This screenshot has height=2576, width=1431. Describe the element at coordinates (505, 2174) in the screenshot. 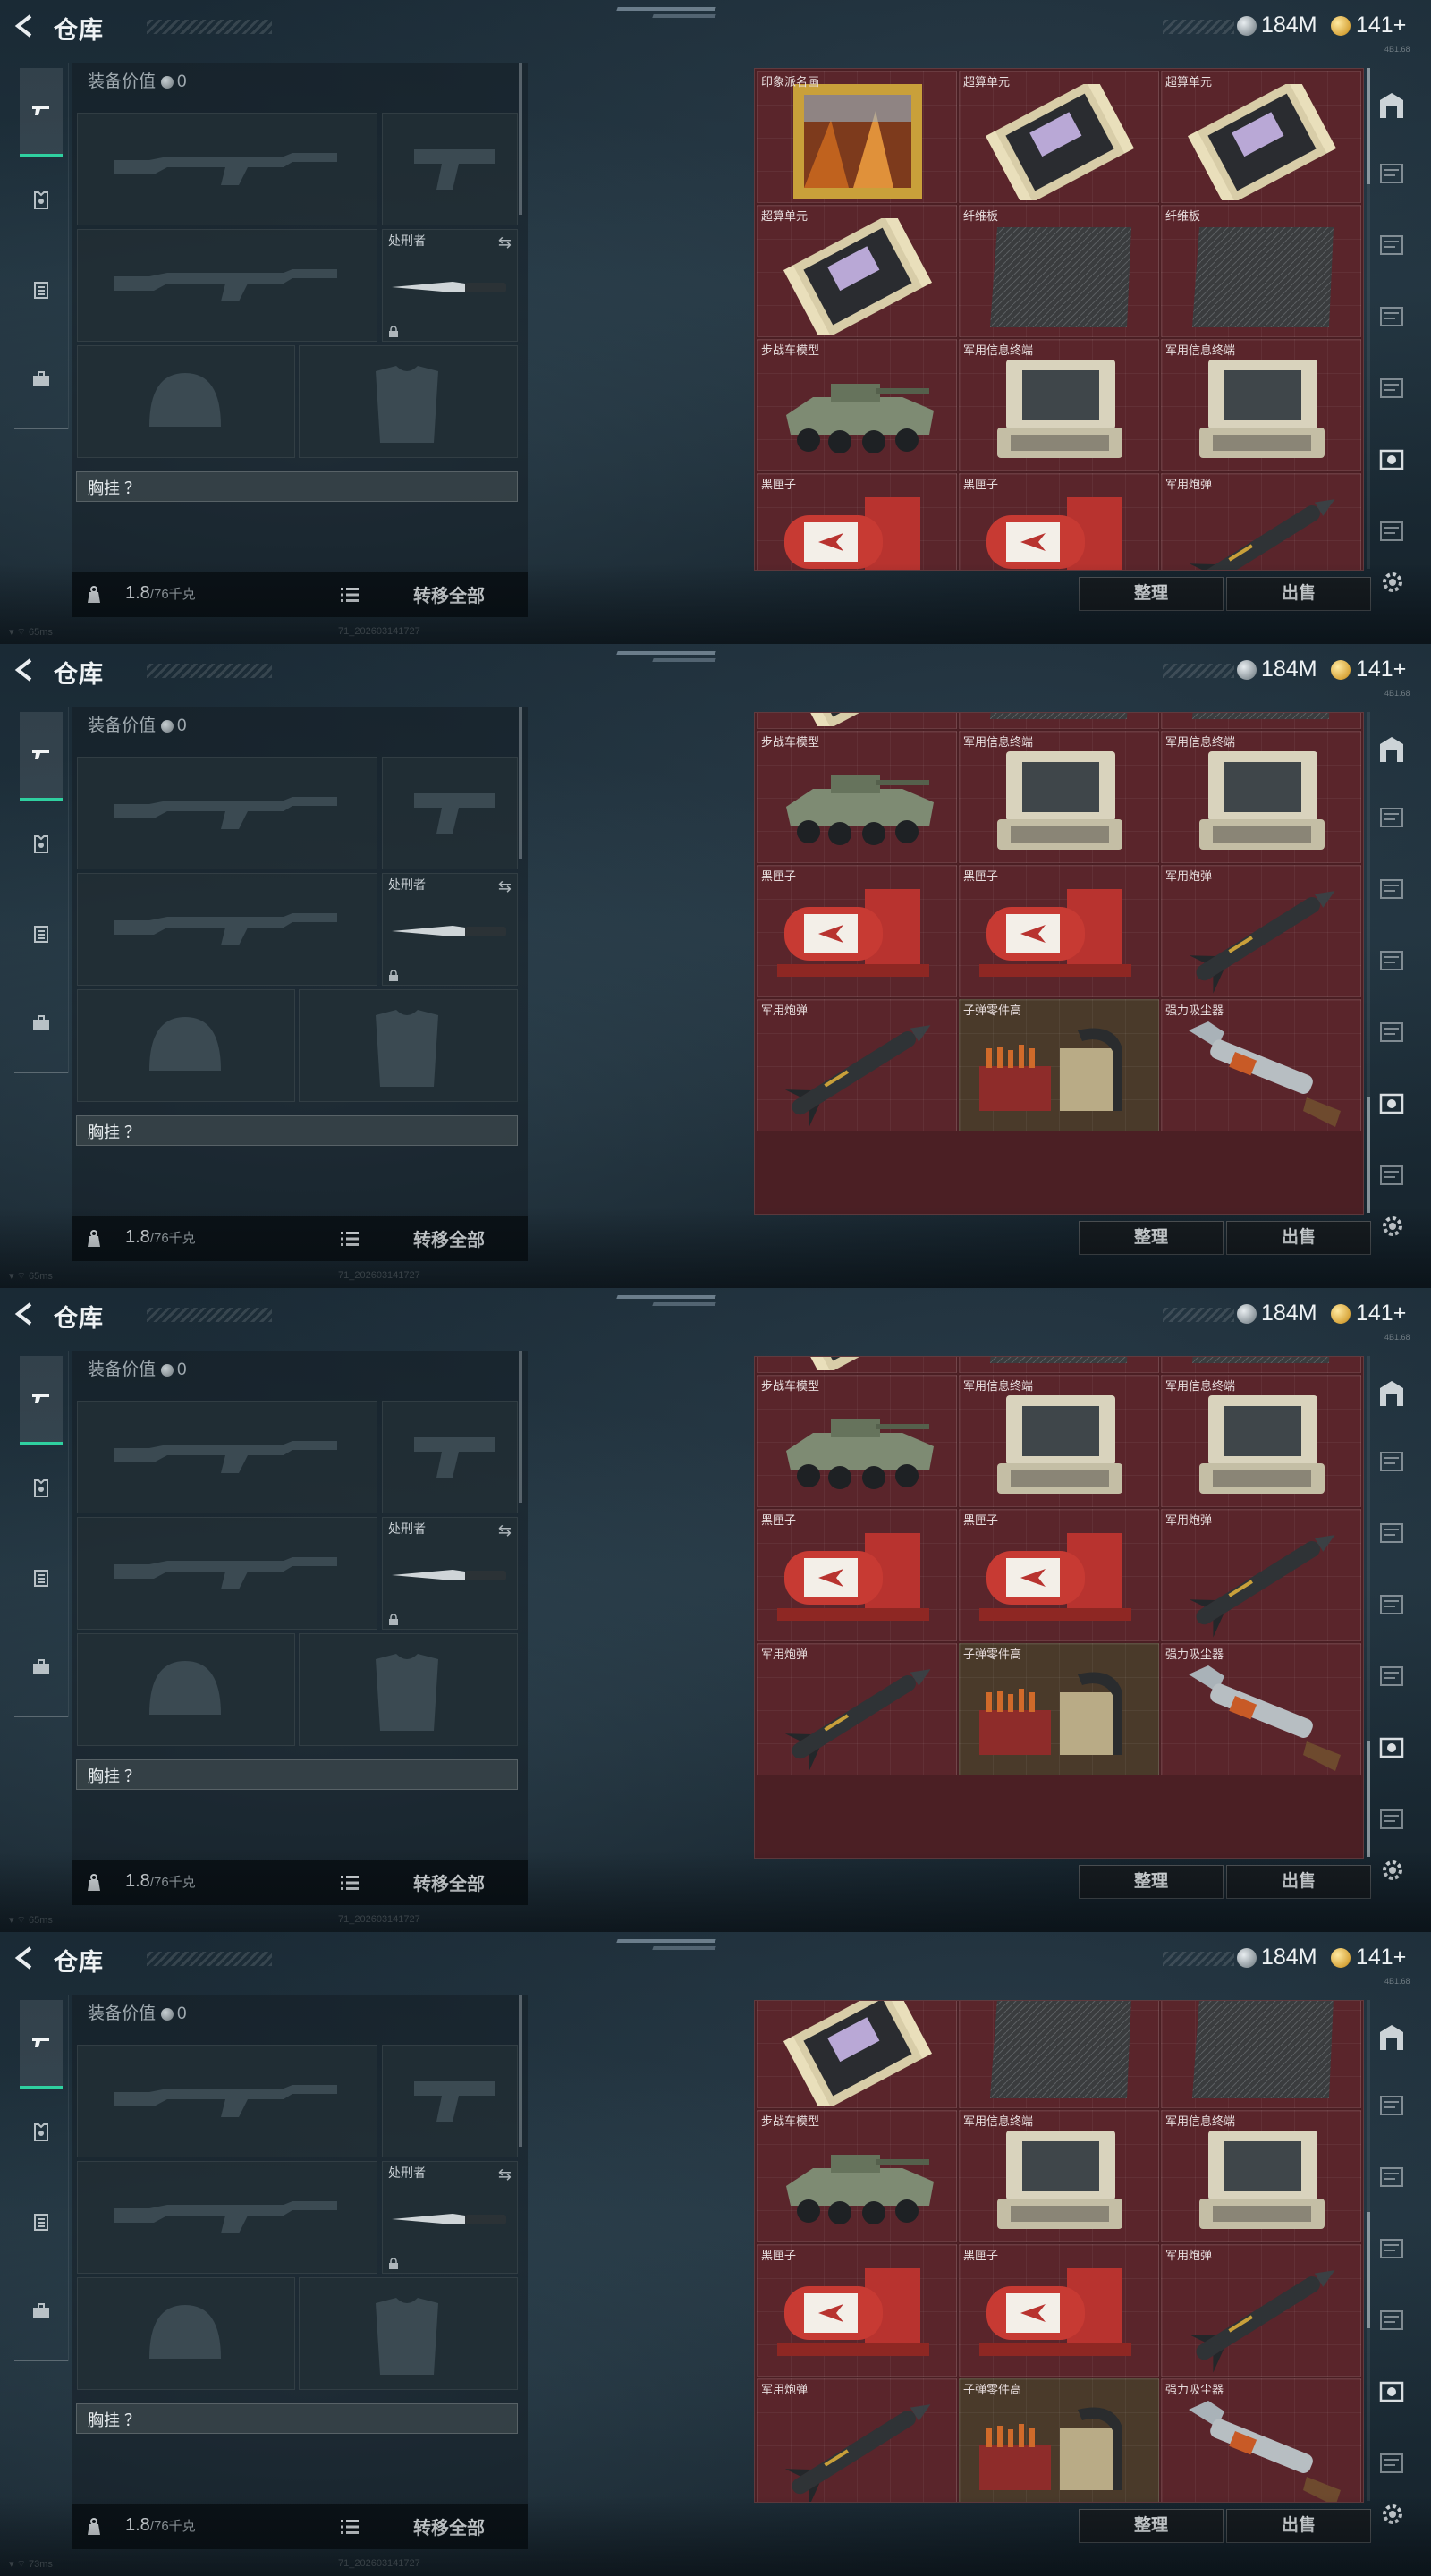

I see `swap-icon: ⇆` at that location.